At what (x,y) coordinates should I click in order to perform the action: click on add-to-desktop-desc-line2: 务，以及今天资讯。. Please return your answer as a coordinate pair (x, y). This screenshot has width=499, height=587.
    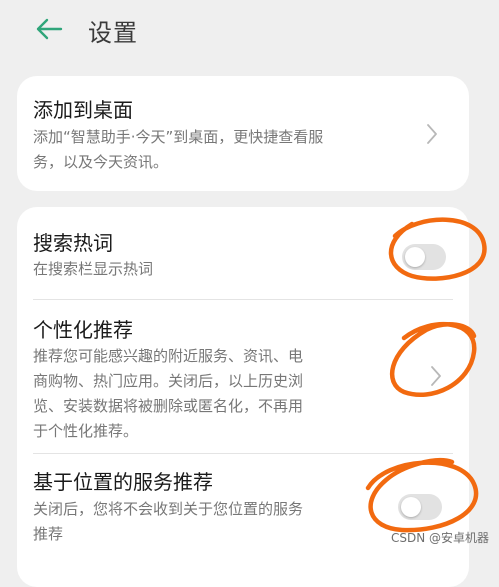
    Looking at the image, I should click on (101, 162).